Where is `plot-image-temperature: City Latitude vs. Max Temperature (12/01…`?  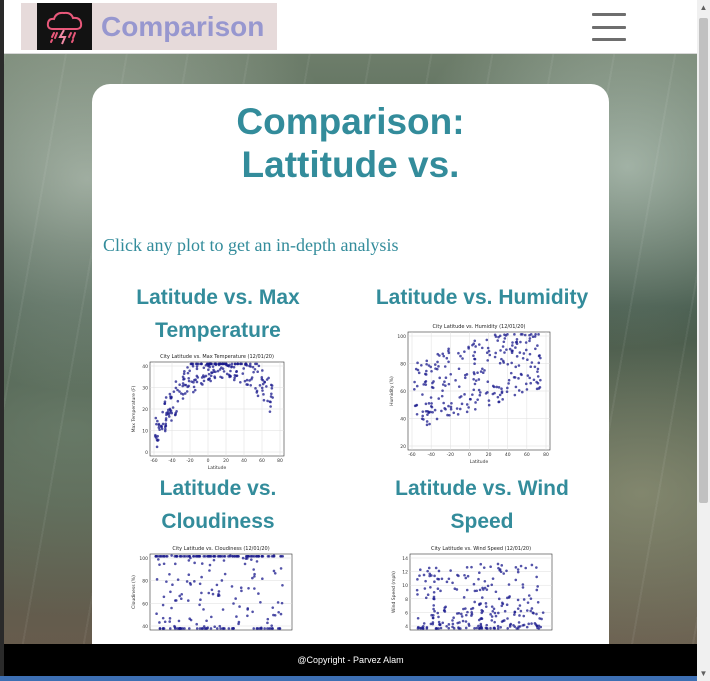
plot-image-temperature: City Latitude vs. Max Temperature (12/01… is located at coordinates (210, 411).